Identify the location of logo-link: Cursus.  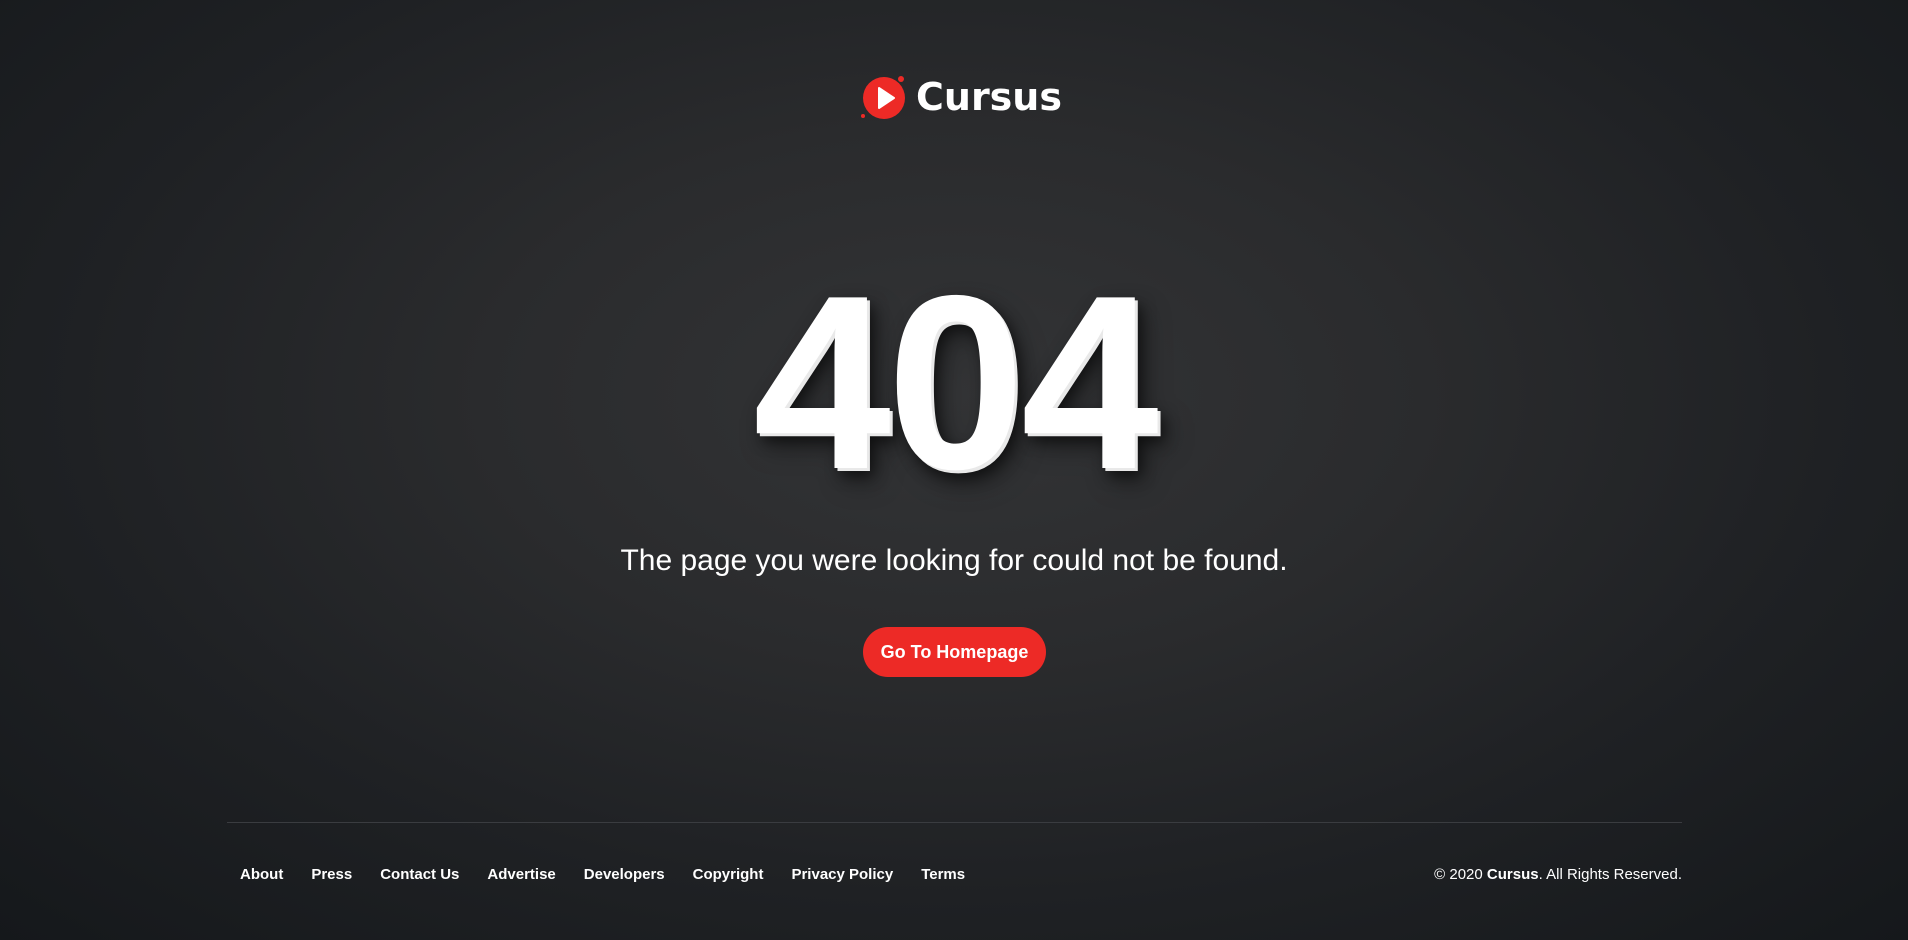
(961, 97).